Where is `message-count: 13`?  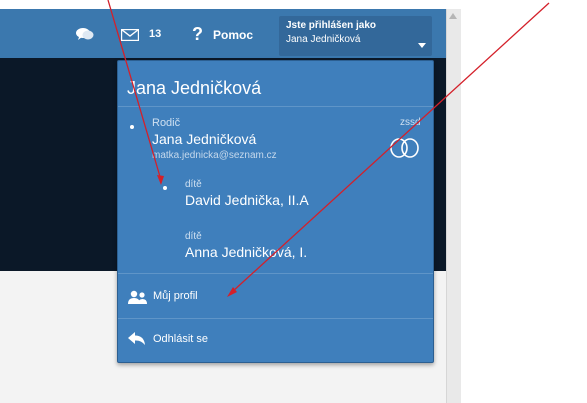 message-count: 13 is located at coordinates (155, 34).